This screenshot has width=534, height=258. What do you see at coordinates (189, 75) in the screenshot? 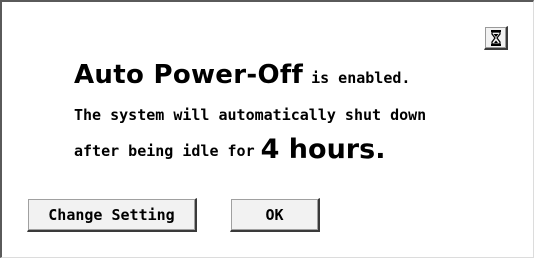
I see `feature-title: Auto Power-Off` at bounding box center [189, 75].